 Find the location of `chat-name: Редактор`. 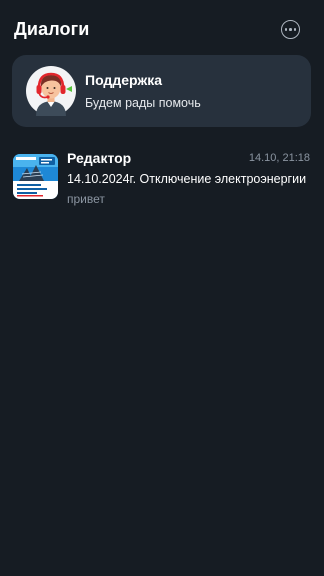

chat-name: Редактор is located at coordinates (99, 158).